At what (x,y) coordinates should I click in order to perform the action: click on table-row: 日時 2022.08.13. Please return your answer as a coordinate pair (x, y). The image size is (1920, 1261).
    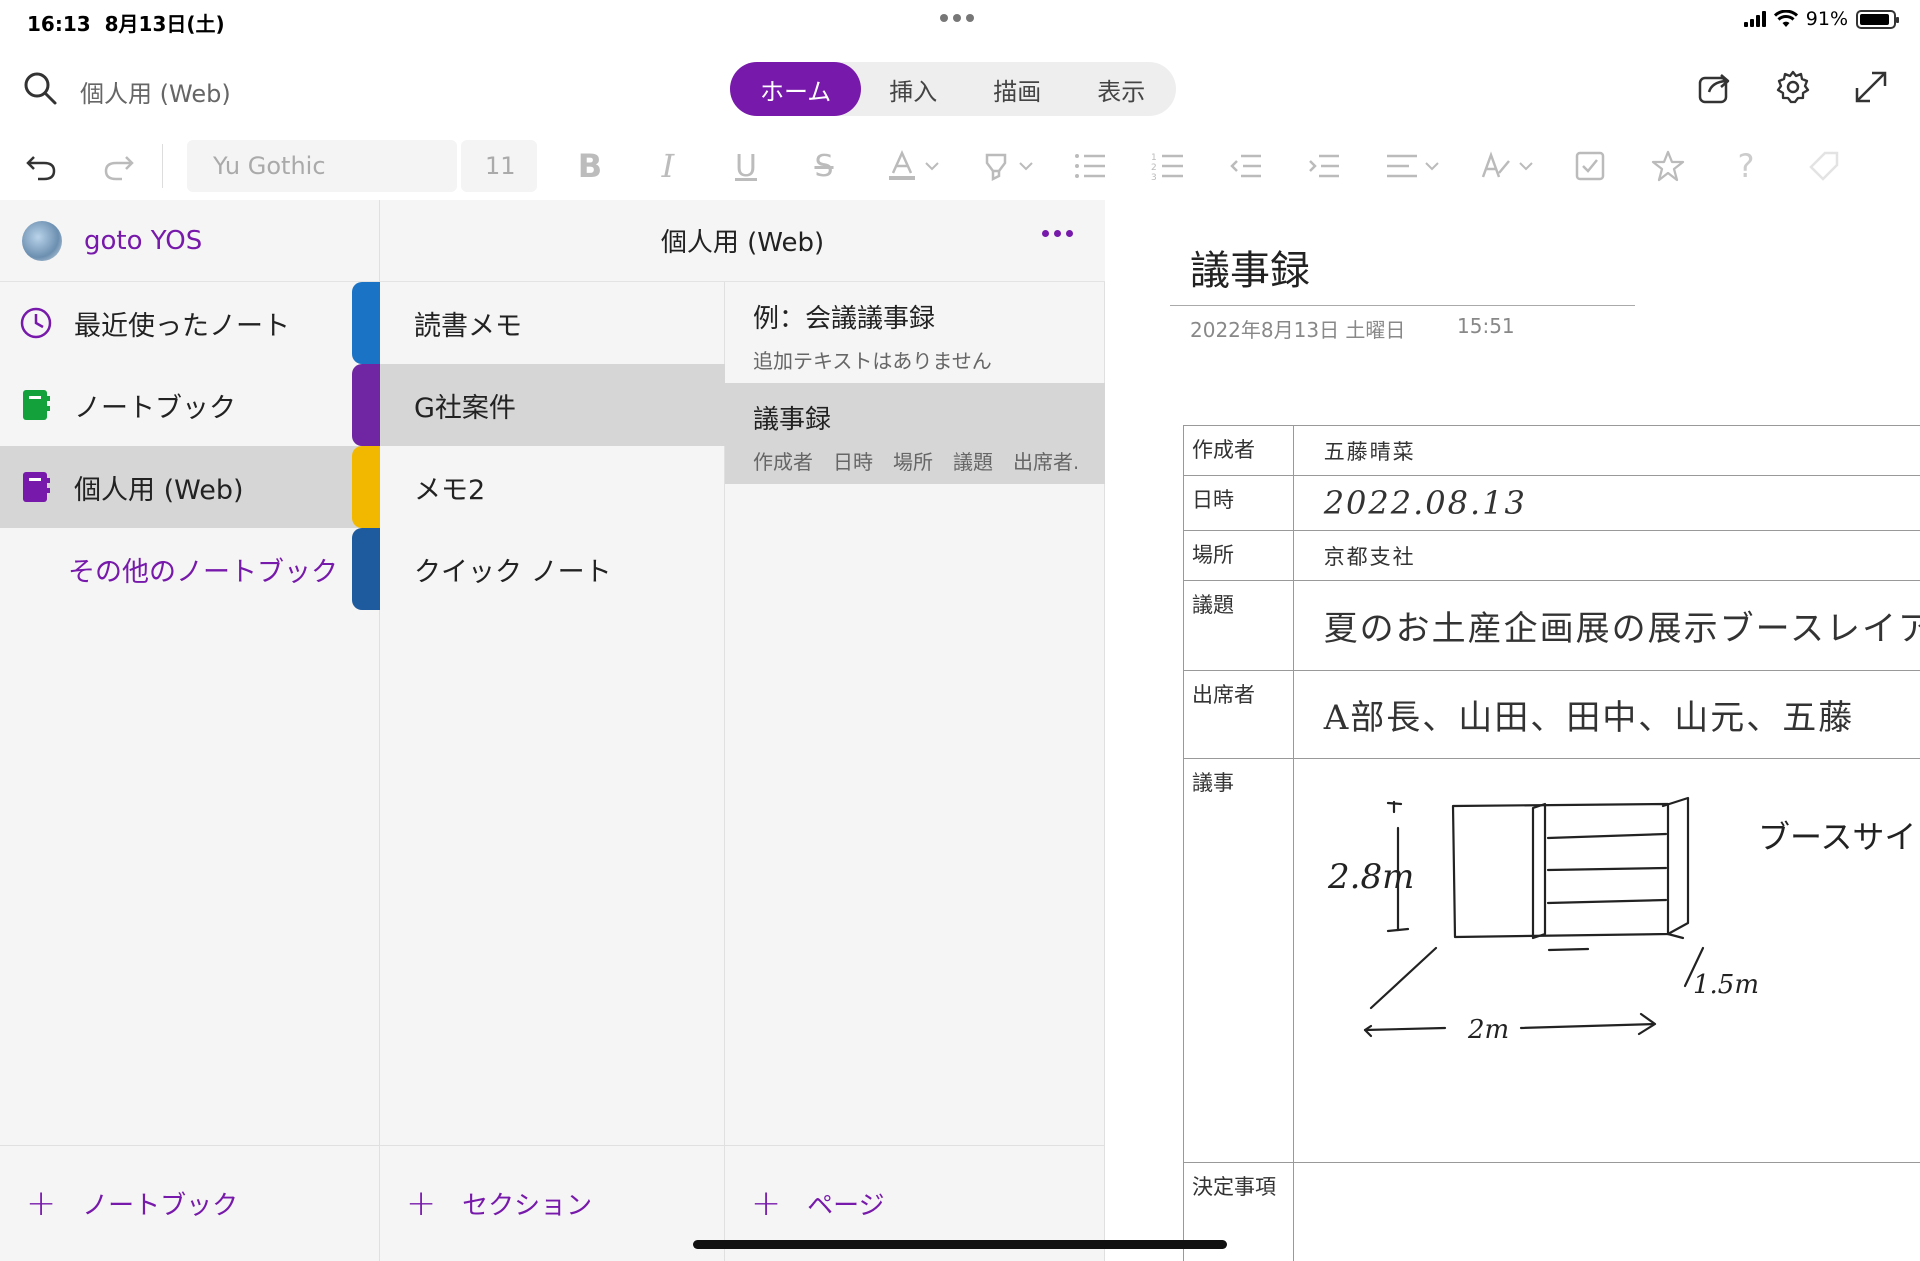
    Looking at the image, I should click on (1551, 503).